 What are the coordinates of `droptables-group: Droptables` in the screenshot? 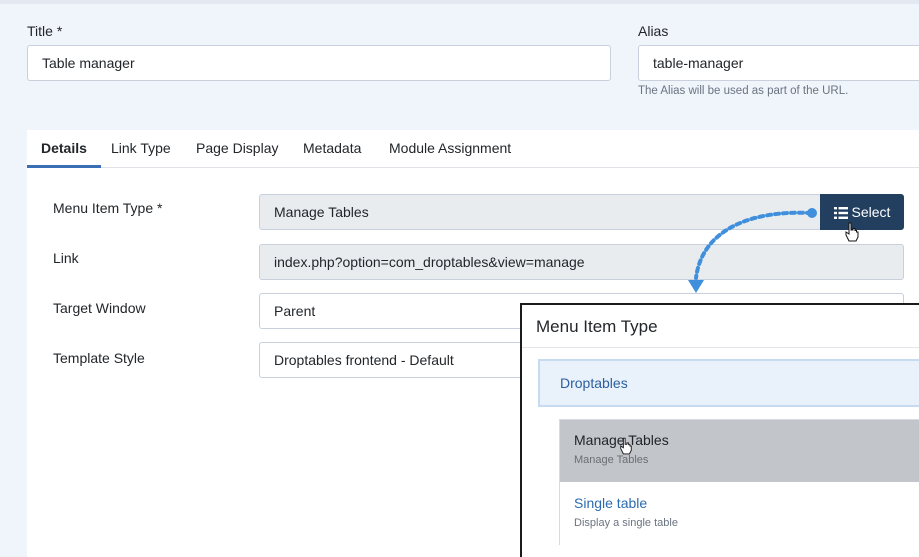 It's located at (728, 383).